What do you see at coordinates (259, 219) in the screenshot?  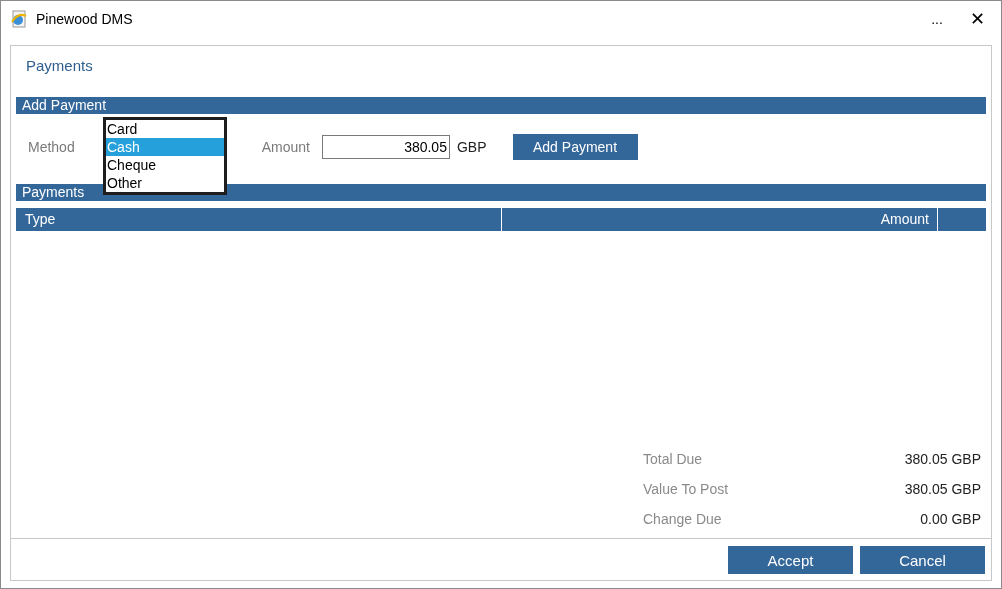 I see `column-header: Type` at bounding box center [259, 219].